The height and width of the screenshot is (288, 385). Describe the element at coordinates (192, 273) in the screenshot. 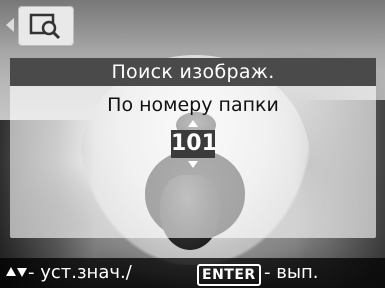

I see `help-bar: - уст.знач./ ENTER - вып.` at that location.